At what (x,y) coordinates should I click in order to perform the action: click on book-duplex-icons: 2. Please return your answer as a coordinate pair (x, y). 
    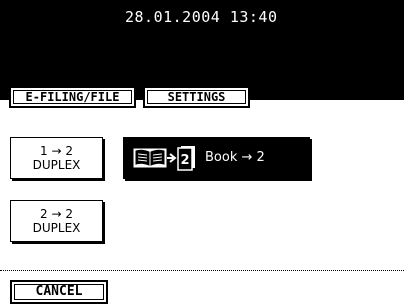
    Looking at the image, I should click on (165, 158).